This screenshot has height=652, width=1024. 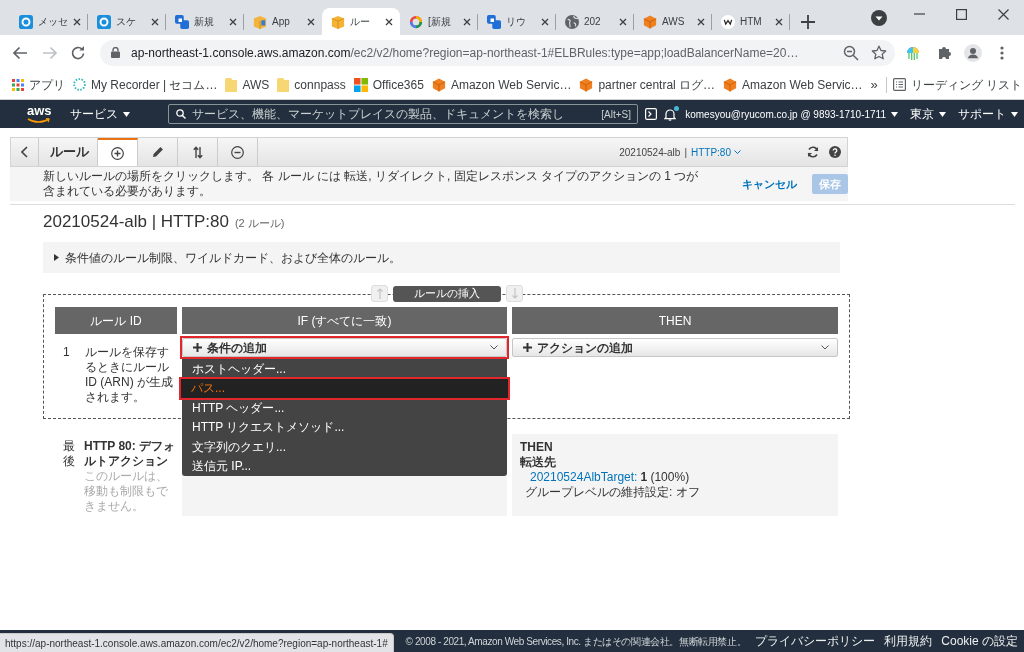 I want to click on browser-tab: ルー, so click(x=361, y=21).